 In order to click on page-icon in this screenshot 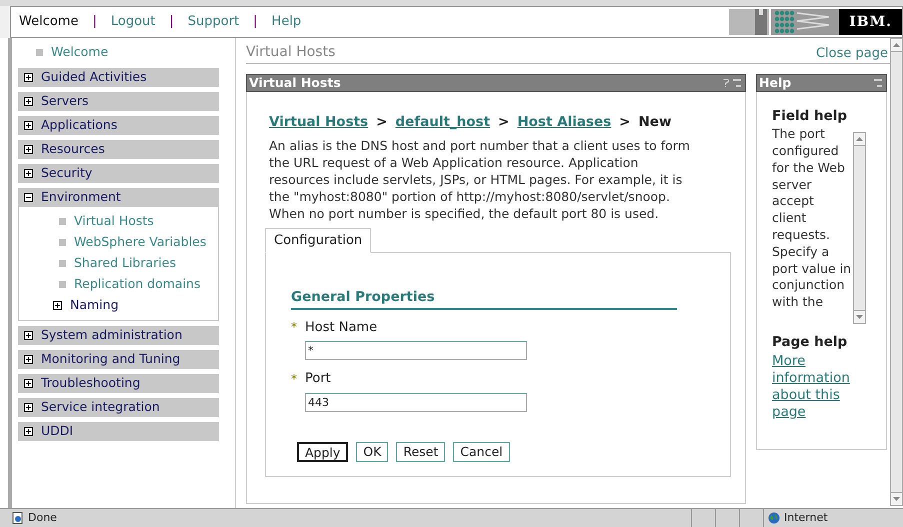, I will do `click(18, 518)`.